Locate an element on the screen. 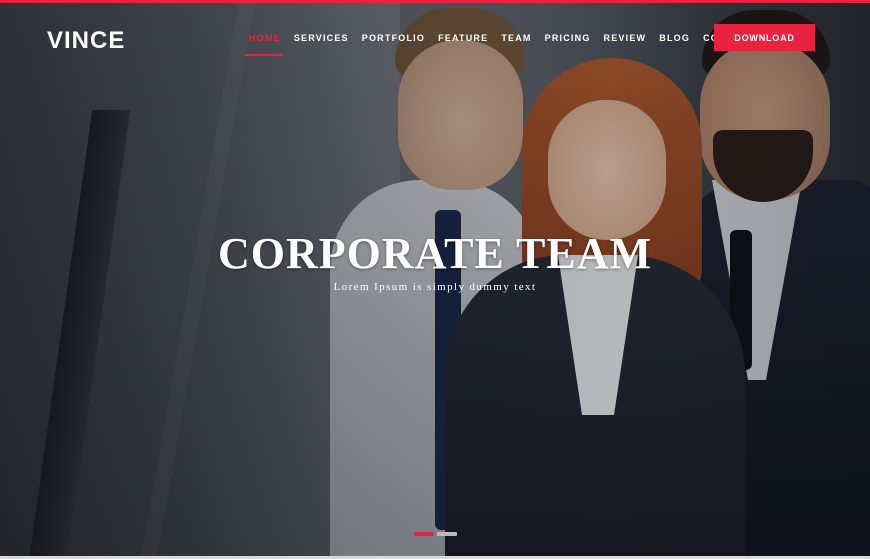 The width and height of the screenshot is (870, 559). download-button: DOWNLOAD is located at coordinates (764, 37).